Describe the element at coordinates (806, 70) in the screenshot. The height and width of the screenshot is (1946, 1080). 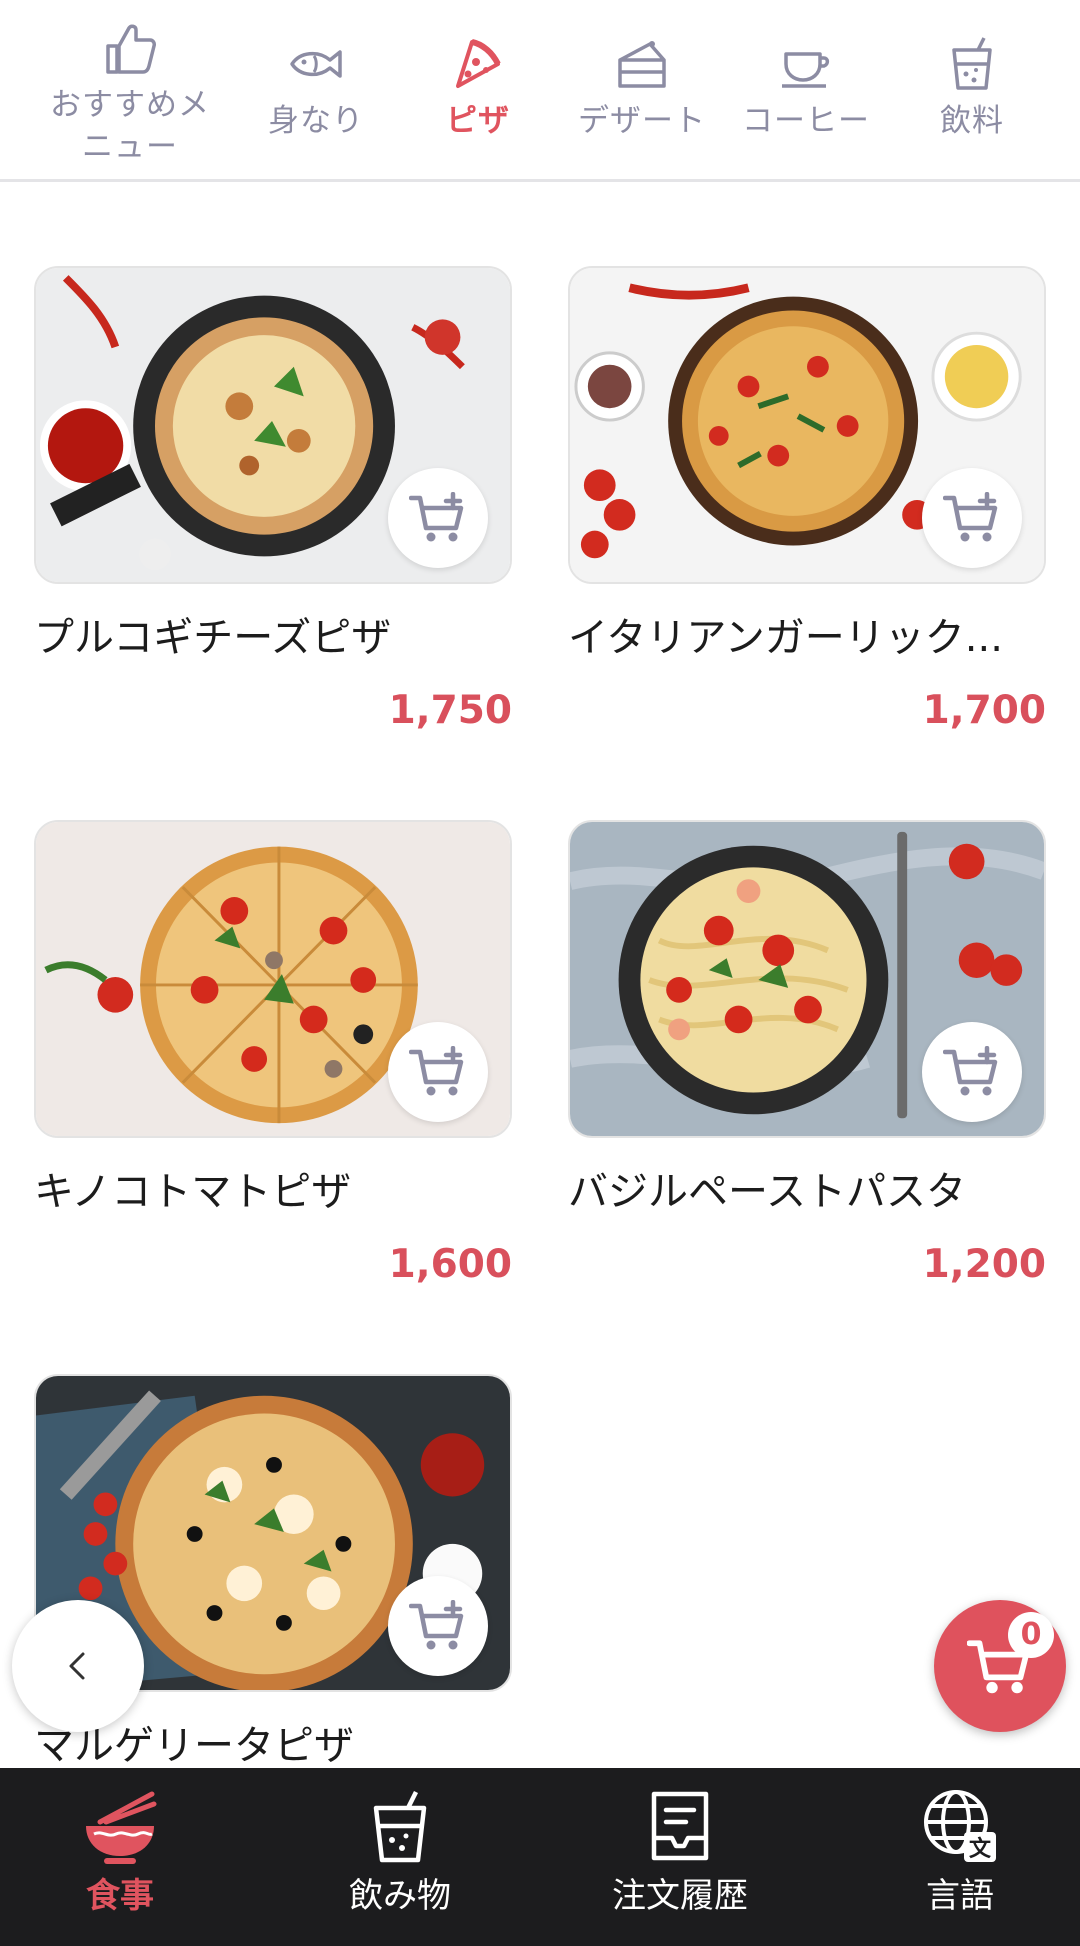
I see `coffee-cup-icon` at that location.